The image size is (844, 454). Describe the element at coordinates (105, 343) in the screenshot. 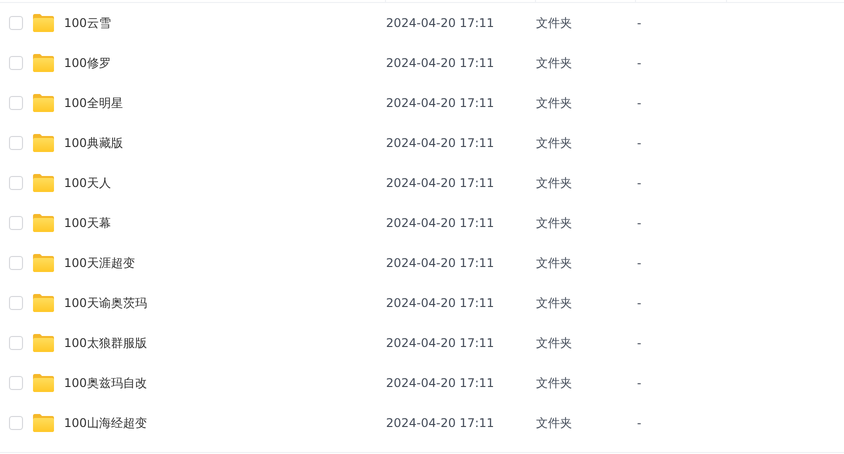

I see `file-name: 100太狼群服版` at that location.